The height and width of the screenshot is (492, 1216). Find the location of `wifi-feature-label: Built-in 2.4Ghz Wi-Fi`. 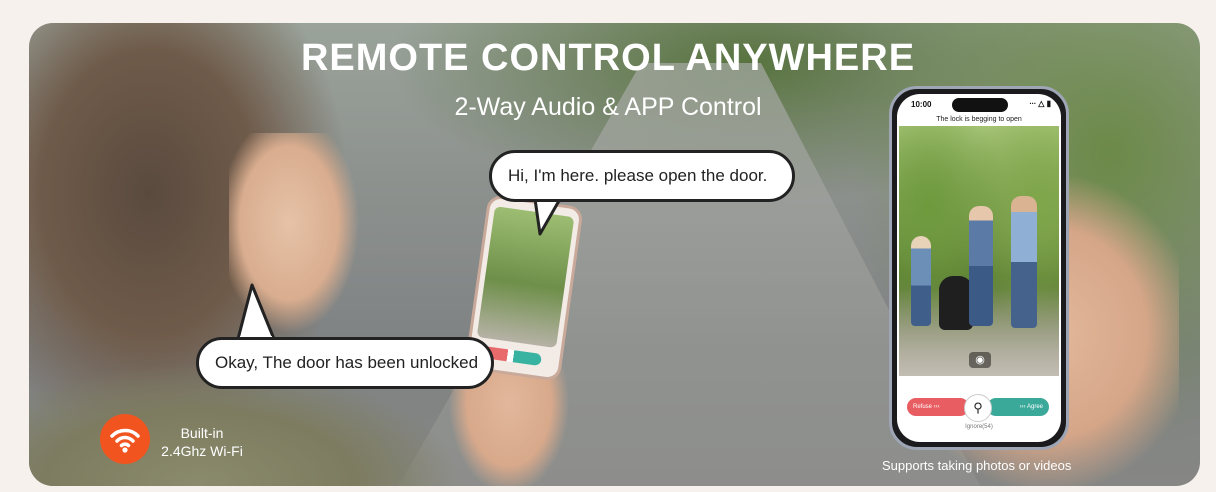

wifi-feature-label: Built-in 2.4Ghz Wi-Fi is located at coordinates (202, 442).